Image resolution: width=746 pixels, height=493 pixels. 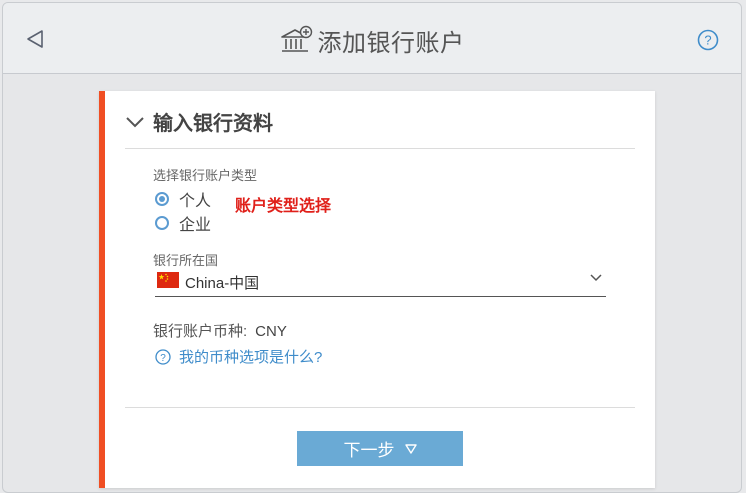 I want to click on help-circle-icon: ?, so click(x=708, y=40).